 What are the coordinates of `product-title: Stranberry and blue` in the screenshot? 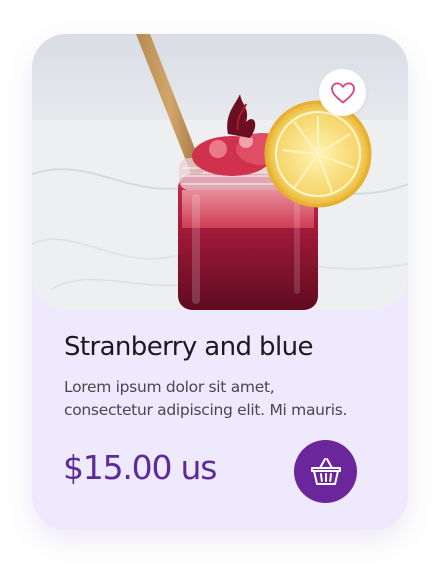 It's located at (188, 347).